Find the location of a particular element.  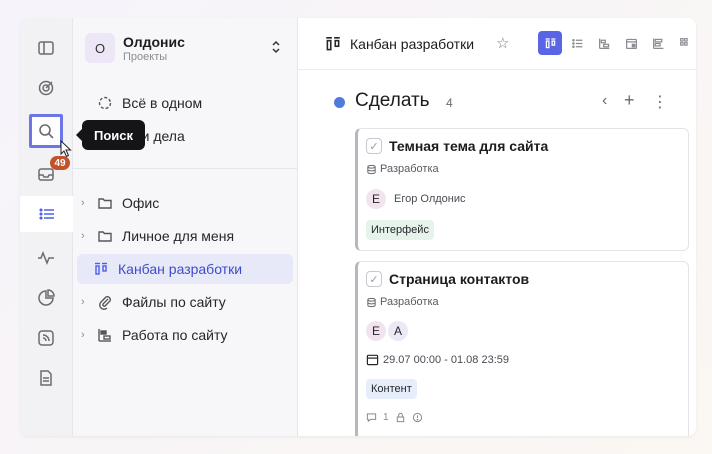

sidebar-item-files: › Файлы по сайту is located at coordinates (153, 302).